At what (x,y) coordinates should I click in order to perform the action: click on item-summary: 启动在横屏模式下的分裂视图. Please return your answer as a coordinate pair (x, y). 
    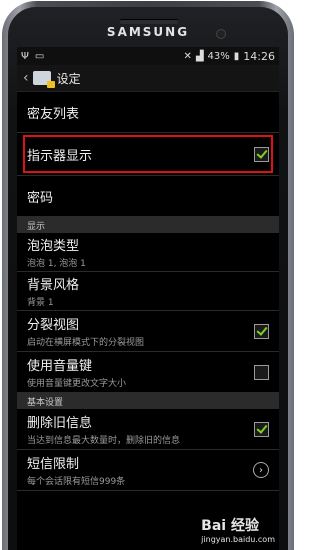
    Looking at the image, I should click on (86, 343).